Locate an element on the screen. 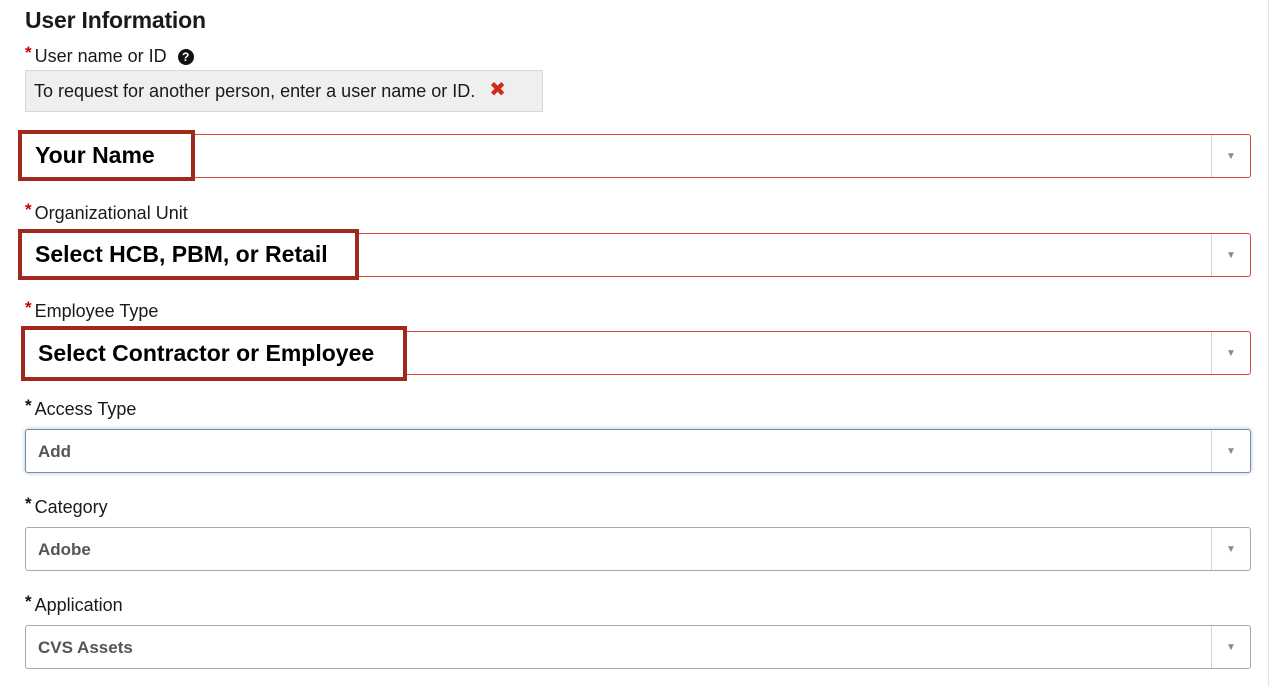 Image resolution: width=1280 pixels, height=686 pixels. org-unit-label: * Organizational Unit is located at coordinates (106, 212).